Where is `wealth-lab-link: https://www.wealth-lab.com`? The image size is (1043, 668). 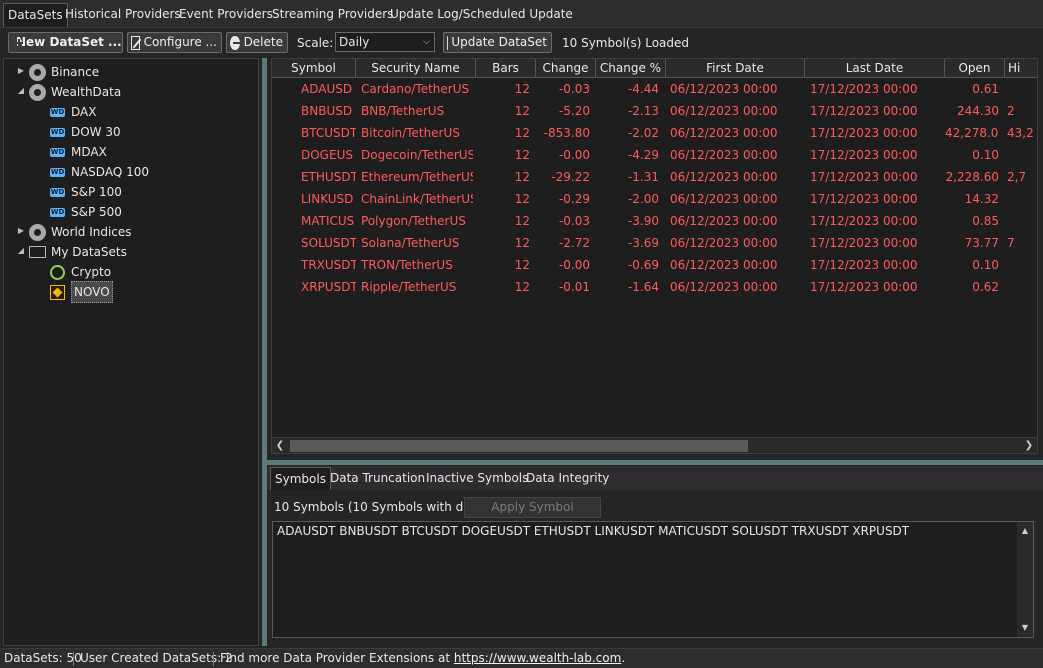
wealth-lab-link: https://www.wealth-lab.com is located at coordinates (537, 658).